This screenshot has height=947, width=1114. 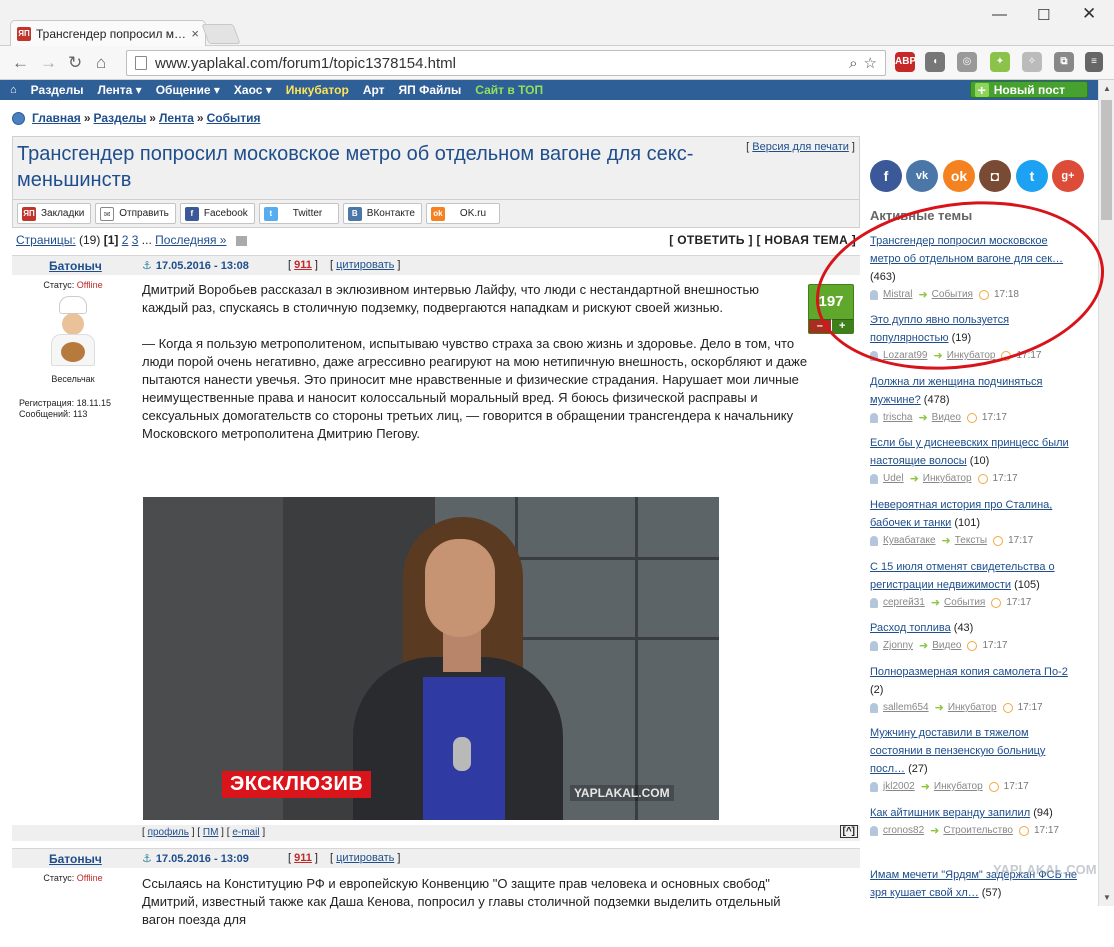 I want to click on page-scrollbar: ▲ ▼, so click(x=1106, y=493).